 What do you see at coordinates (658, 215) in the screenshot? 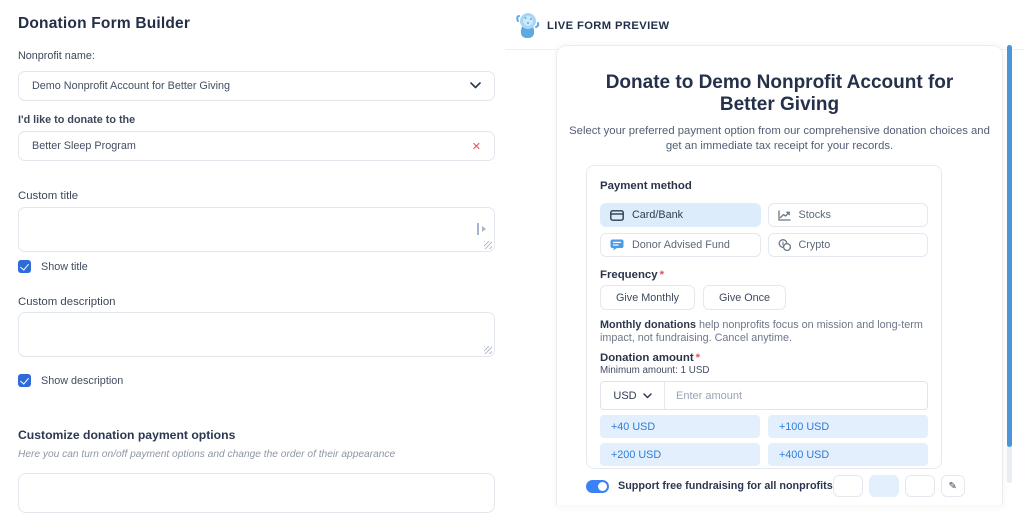
I see `method-label: Card/Bank` at bounding box center [658, 215].